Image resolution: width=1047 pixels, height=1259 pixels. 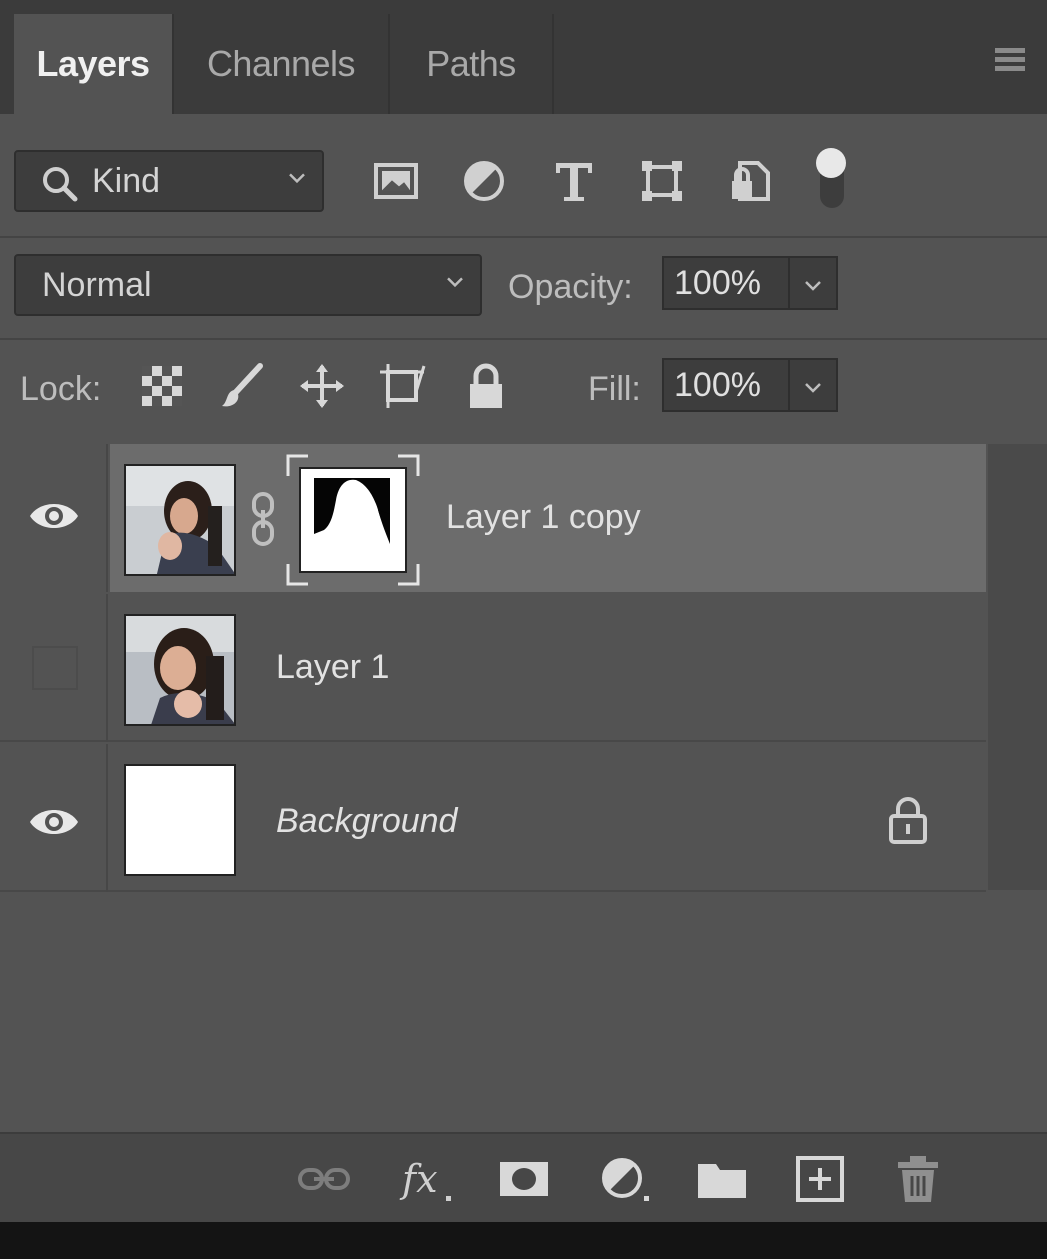 I want to click on lock-transparent-pixels-icon, so click(x=162, y=386).